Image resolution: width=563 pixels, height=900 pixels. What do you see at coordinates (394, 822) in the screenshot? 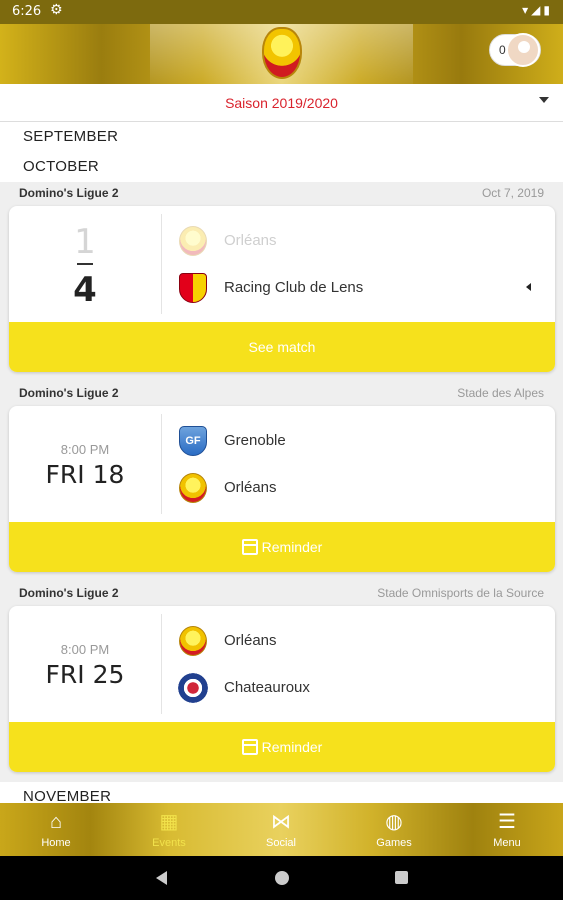
I see `gamepad-icon: ◍` at bounding box center [394, 822].